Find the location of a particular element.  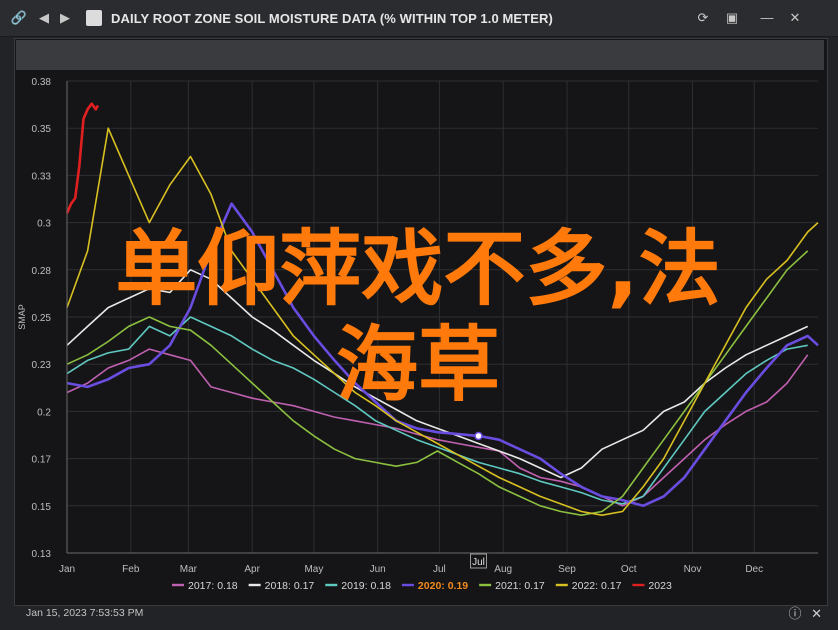

y-tick-label: 0.38 is located at coordinates (42, 82).